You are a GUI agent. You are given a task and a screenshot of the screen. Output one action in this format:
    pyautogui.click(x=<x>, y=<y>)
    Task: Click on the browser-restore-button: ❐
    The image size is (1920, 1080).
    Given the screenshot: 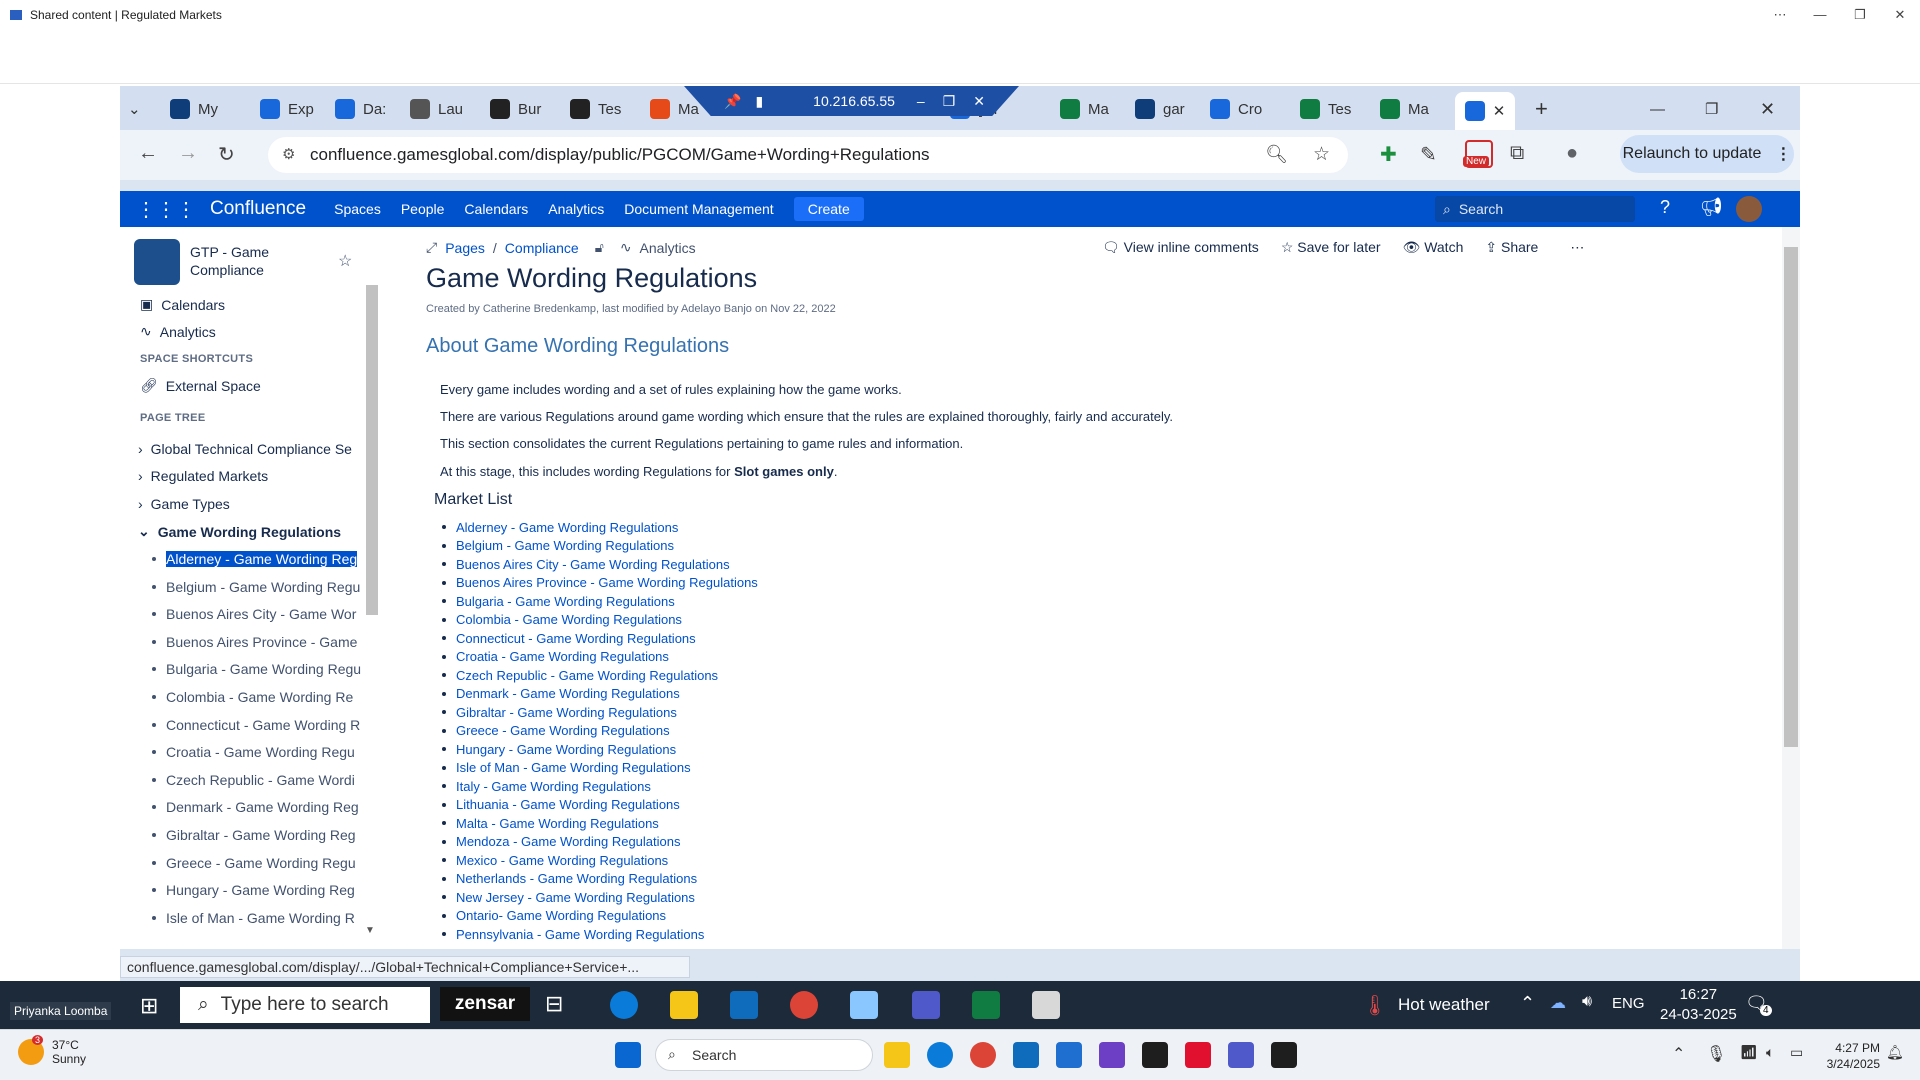 What is the action you would take?
    pyautogui.click(x=1711, y=109)
    